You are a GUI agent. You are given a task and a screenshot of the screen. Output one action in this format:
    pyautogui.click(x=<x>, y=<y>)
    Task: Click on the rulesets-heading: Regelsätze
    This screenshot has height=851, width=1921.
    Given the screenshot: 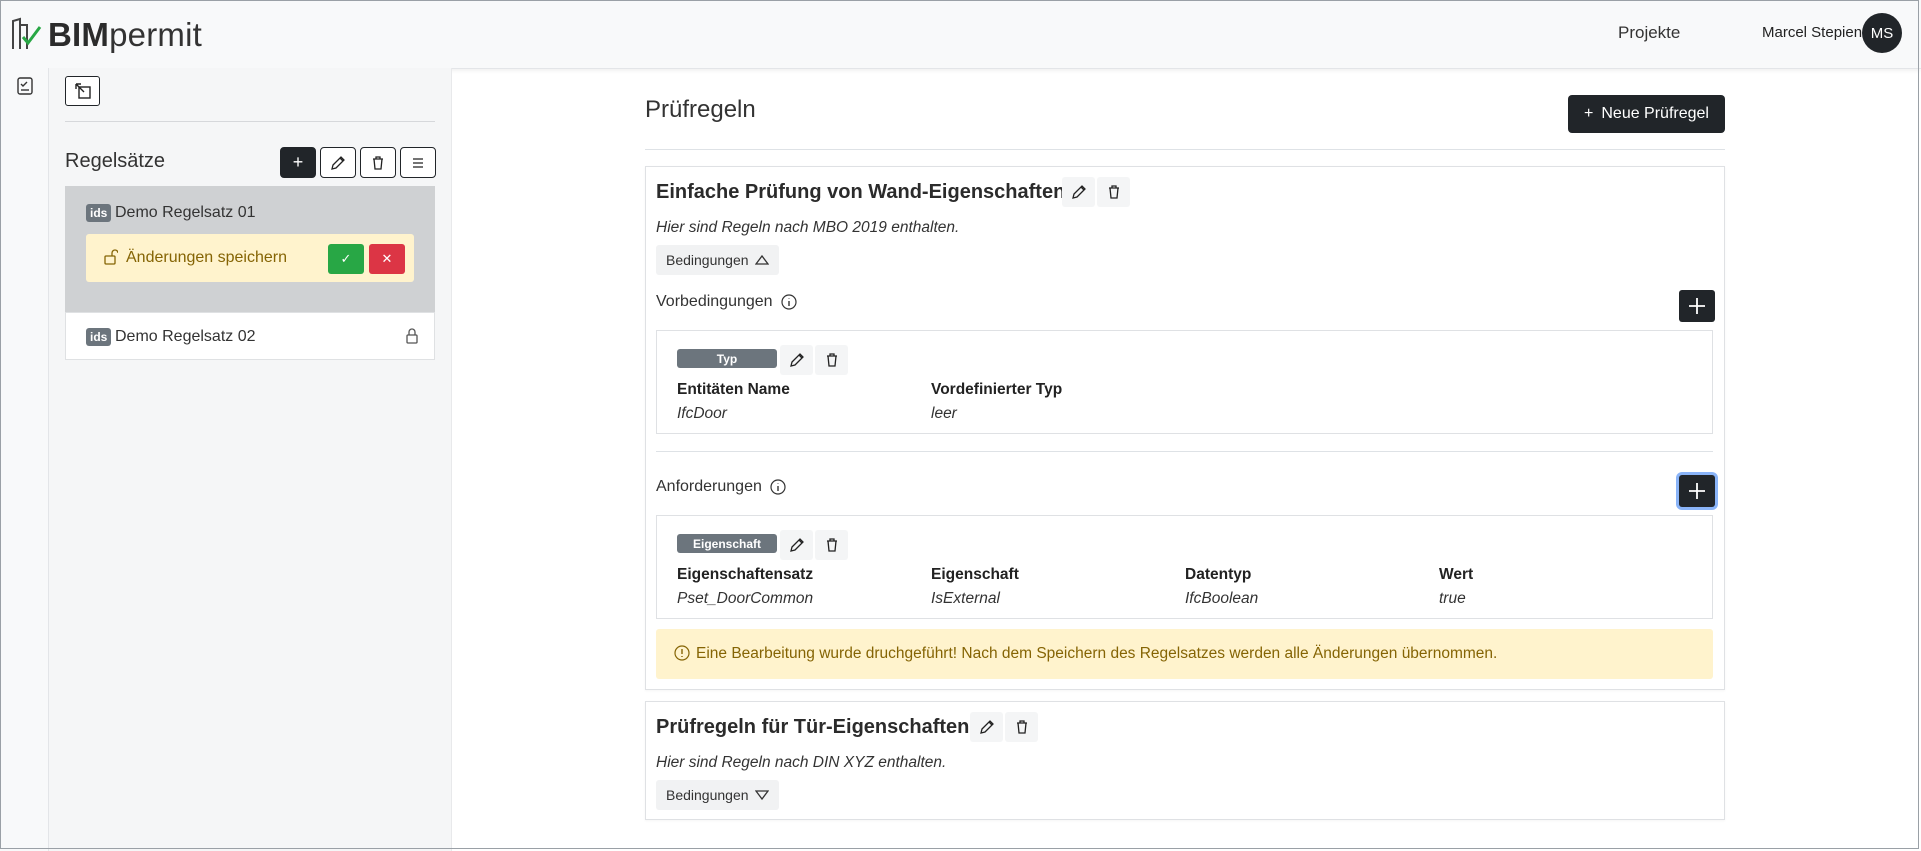 What is the action you would take?
    pyautogui.click(x=115, y=161)
    